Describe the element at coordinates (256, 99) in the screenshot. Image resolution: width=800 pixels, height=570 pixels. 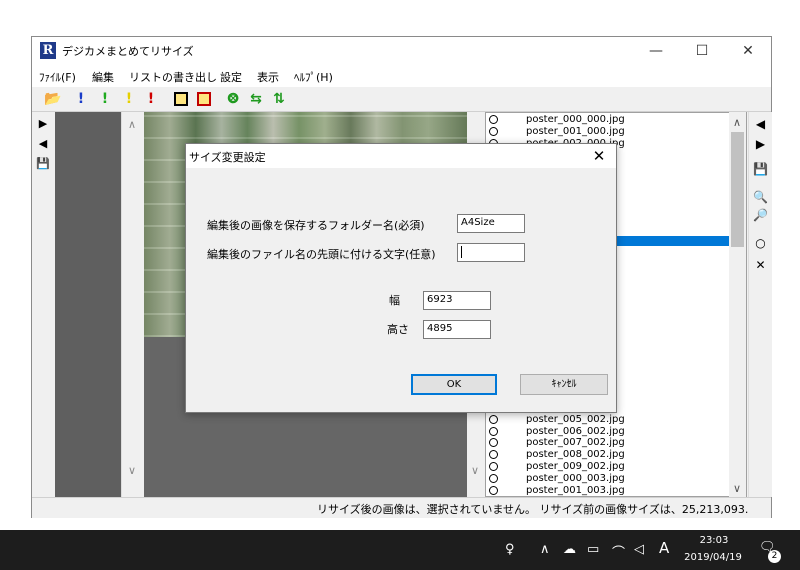
I see `swap-arrows-icon: ⇆` at that location.